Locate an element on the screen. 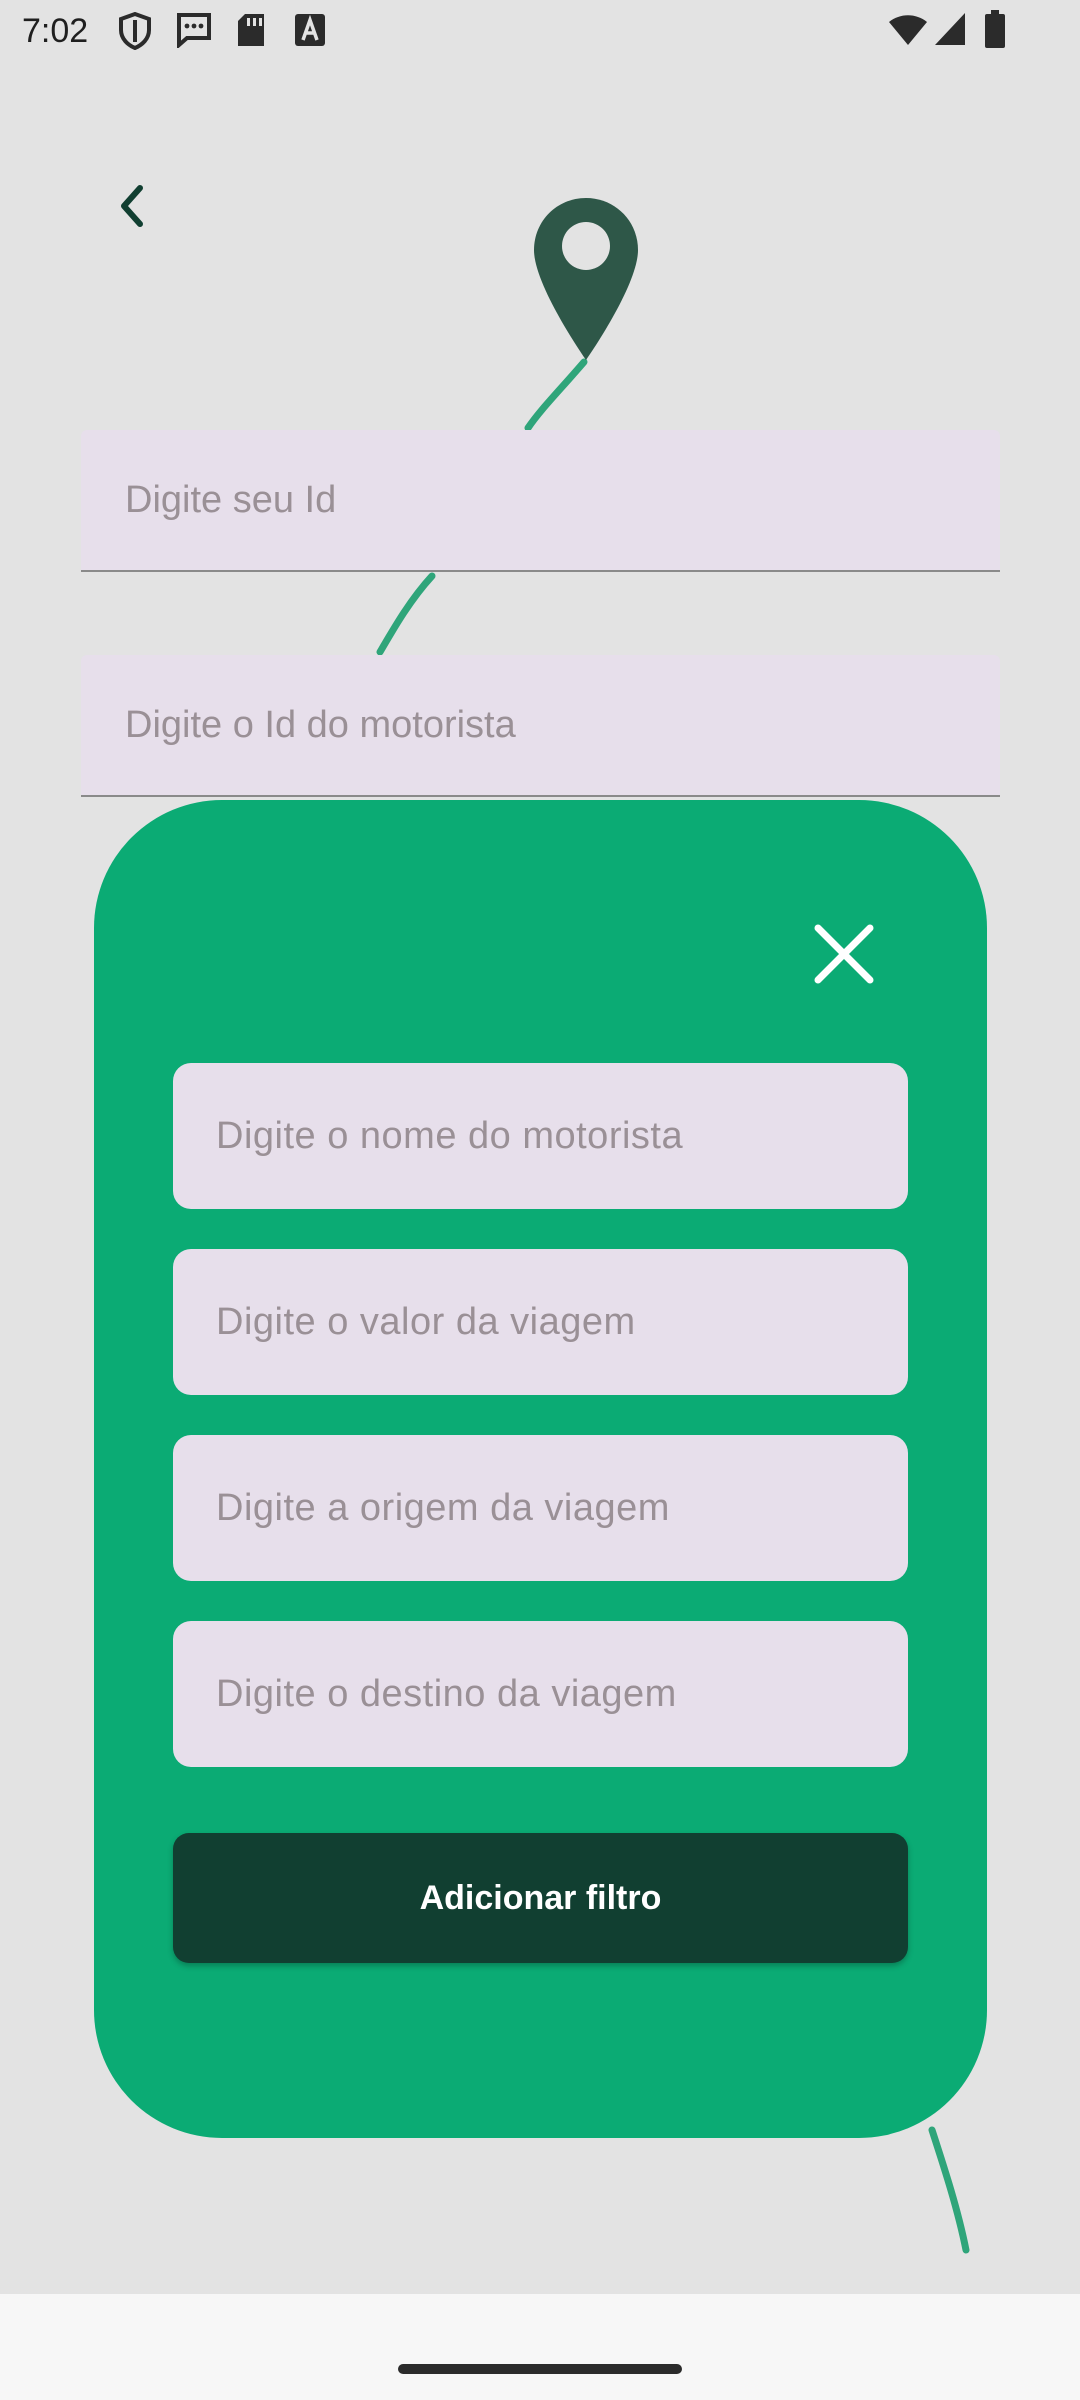 This screenshot has width=1080, height=2400. driver-id-field is located at coordinates (540, 726).